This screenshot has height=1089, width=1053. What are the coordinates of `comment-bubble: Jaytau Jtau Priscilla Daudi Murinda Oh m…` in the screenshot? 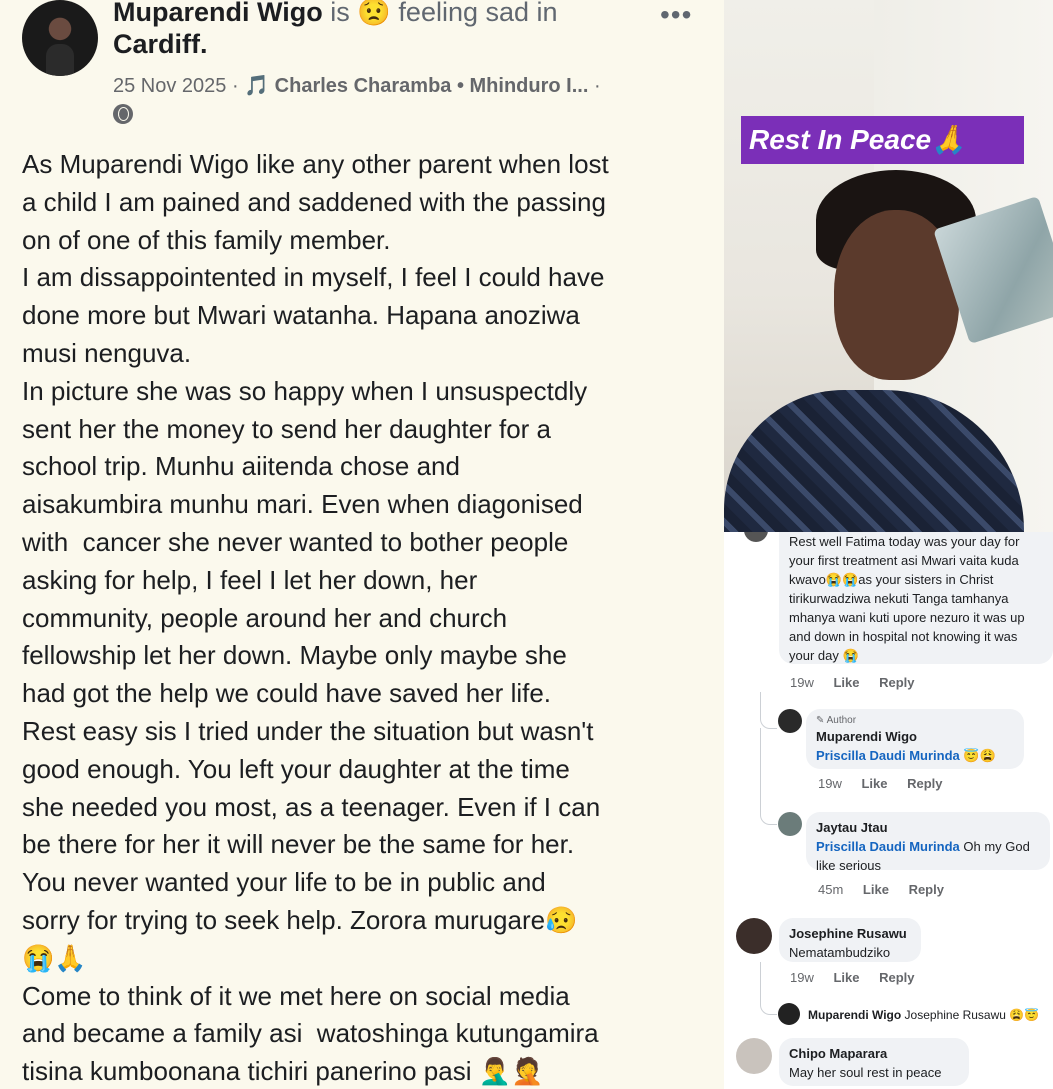 It's located at (928, 842).